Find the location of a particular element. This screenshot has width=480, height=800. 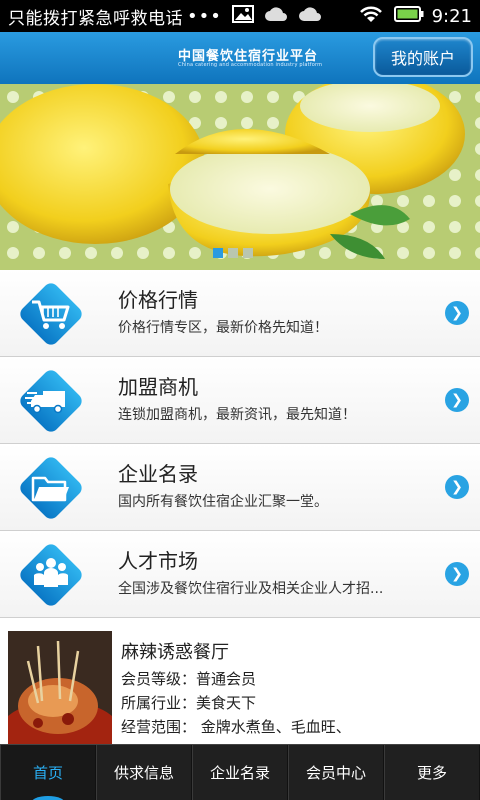

shopping-cart-icon is located at coordinates (51, 314).